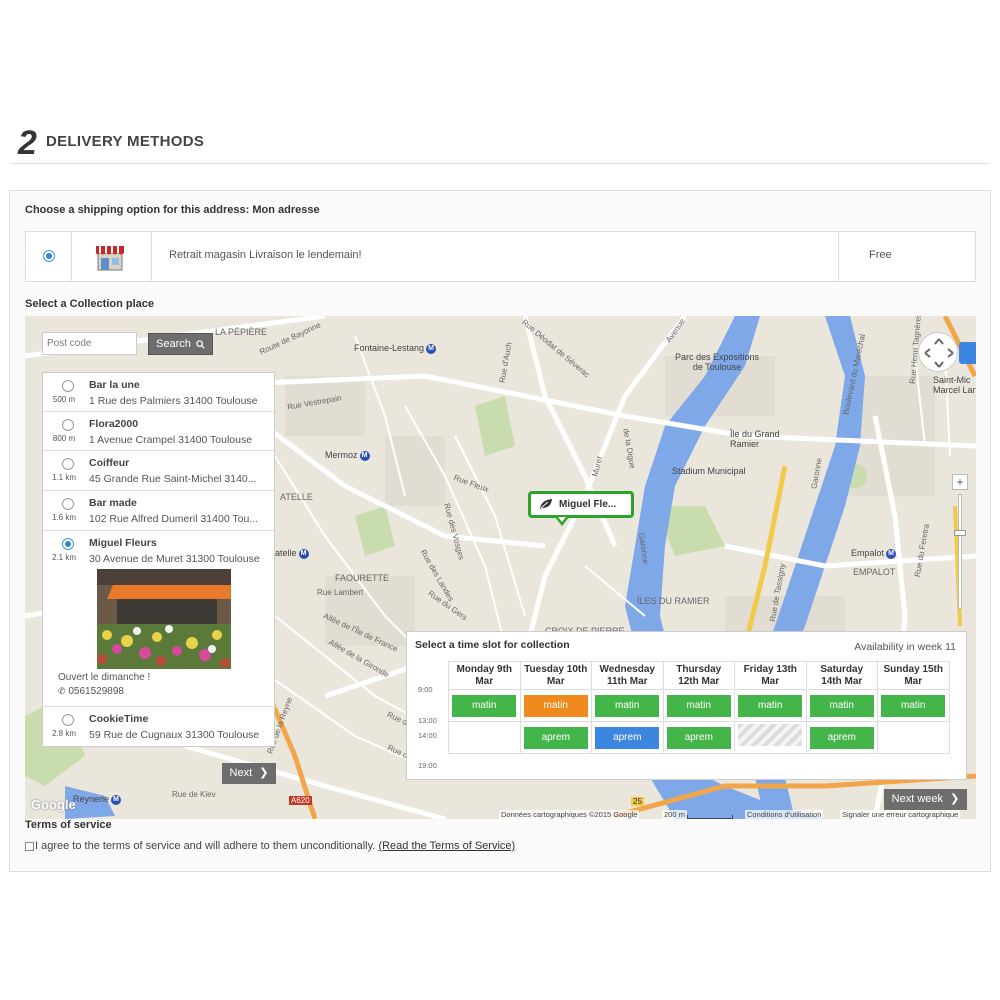  I want to click on day-header: Monday 9th Mar, so click(484, 675).